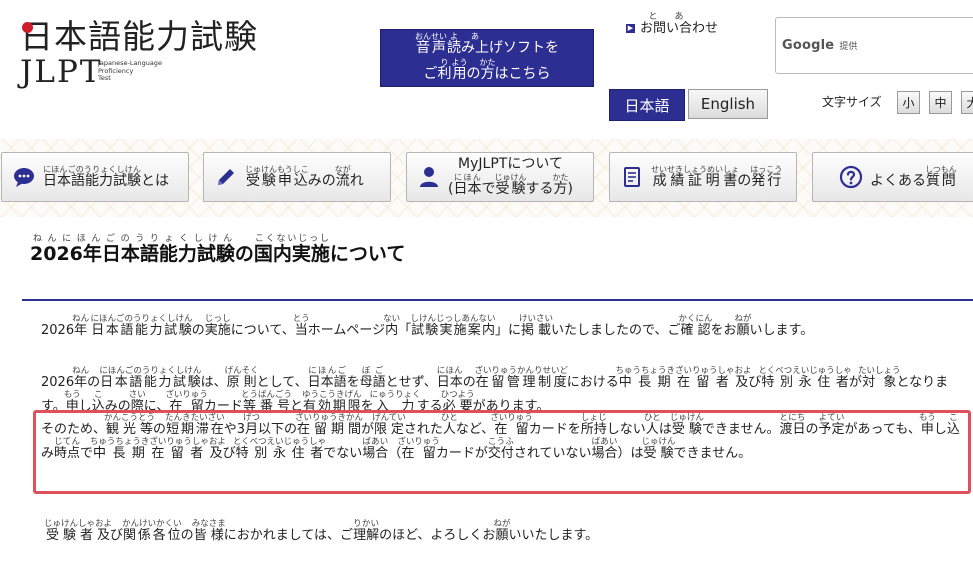  Describe the element at coordinates (487, 70) in the screenshot. I see `tts-line-2: ご利り用ようの方かたはこちら` at that location.